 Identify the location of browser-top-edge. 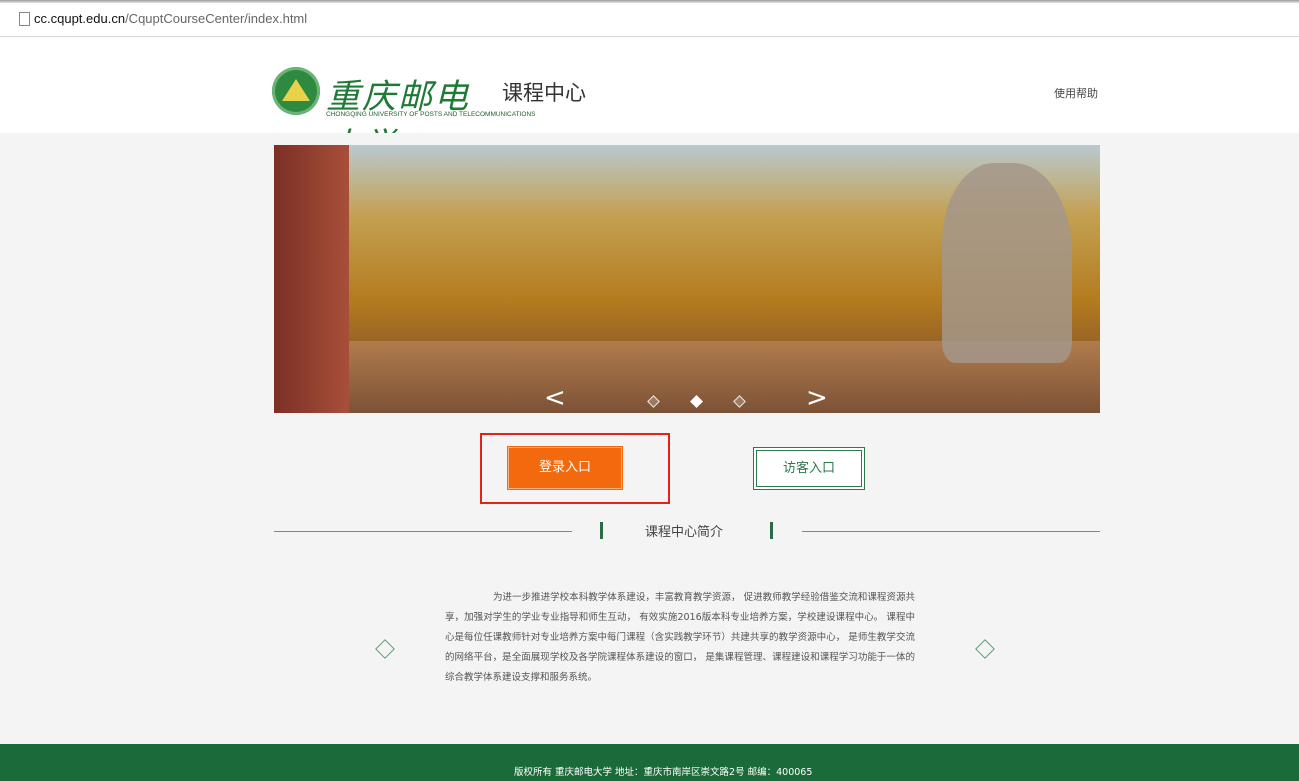
(649, 1).